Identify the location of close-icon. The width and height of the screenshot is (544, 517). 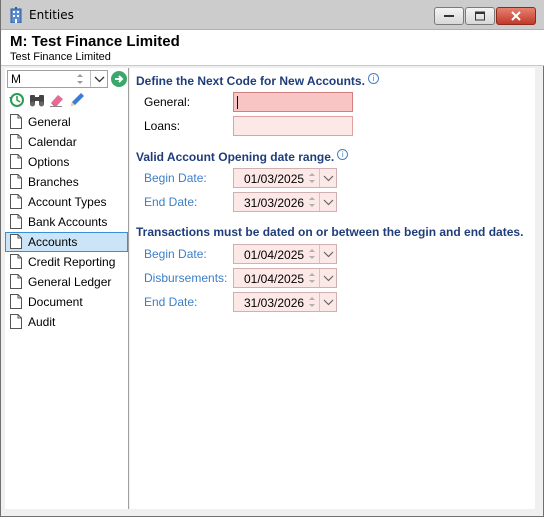
(516, 16).